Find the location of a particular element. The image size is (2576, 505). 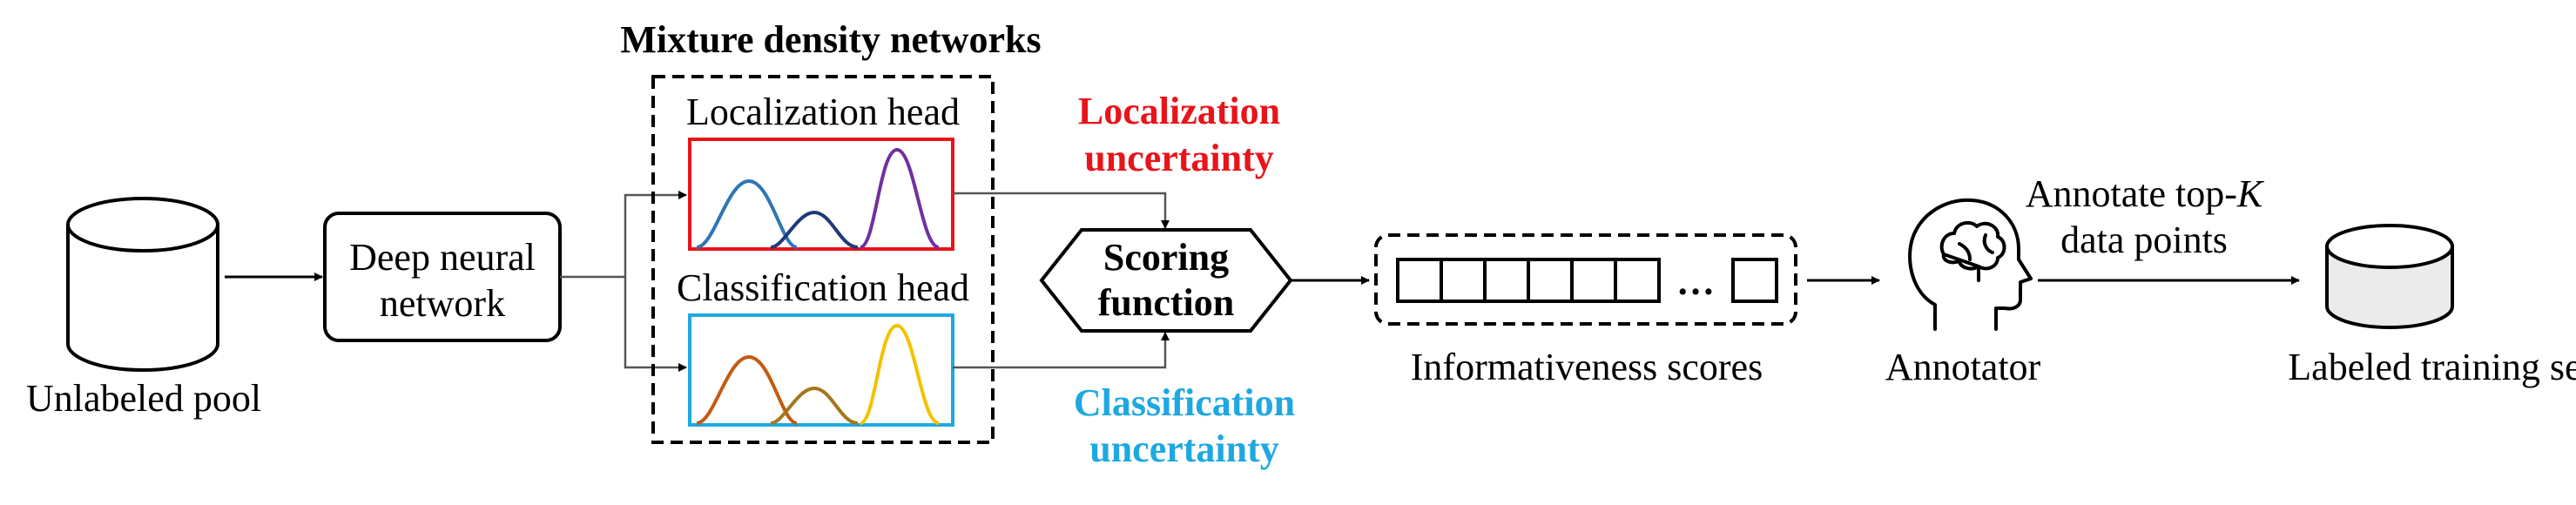

cls-head-label: Classification head is located at coordinates (823, 287).